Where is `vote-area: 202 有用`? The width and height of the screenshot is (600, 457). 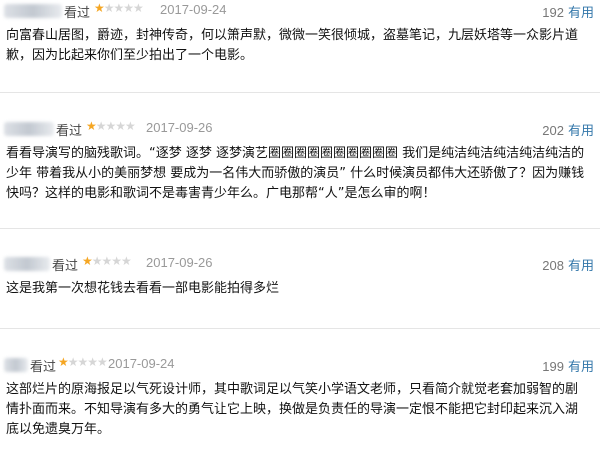 vote-area: 202 有用 is located at coordinates (568, 129).